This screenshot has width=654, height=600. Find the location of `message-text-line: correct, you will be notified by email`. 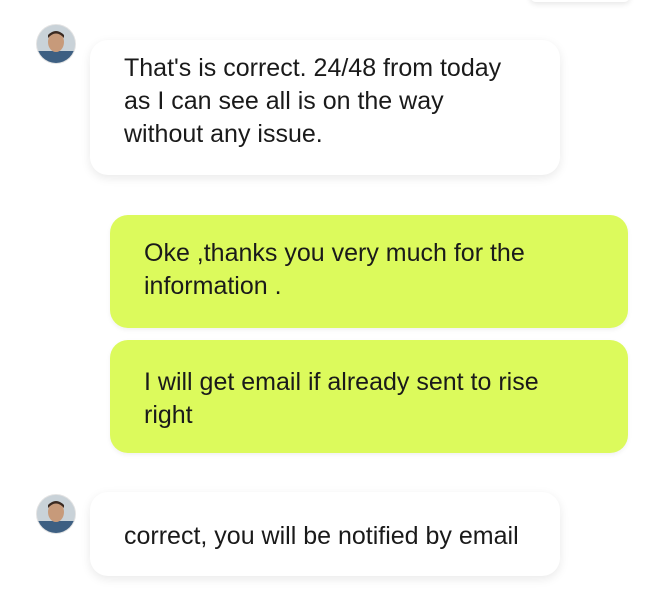

message-text-line: correct, you will be notified by email is located at coordinates (321, 536).